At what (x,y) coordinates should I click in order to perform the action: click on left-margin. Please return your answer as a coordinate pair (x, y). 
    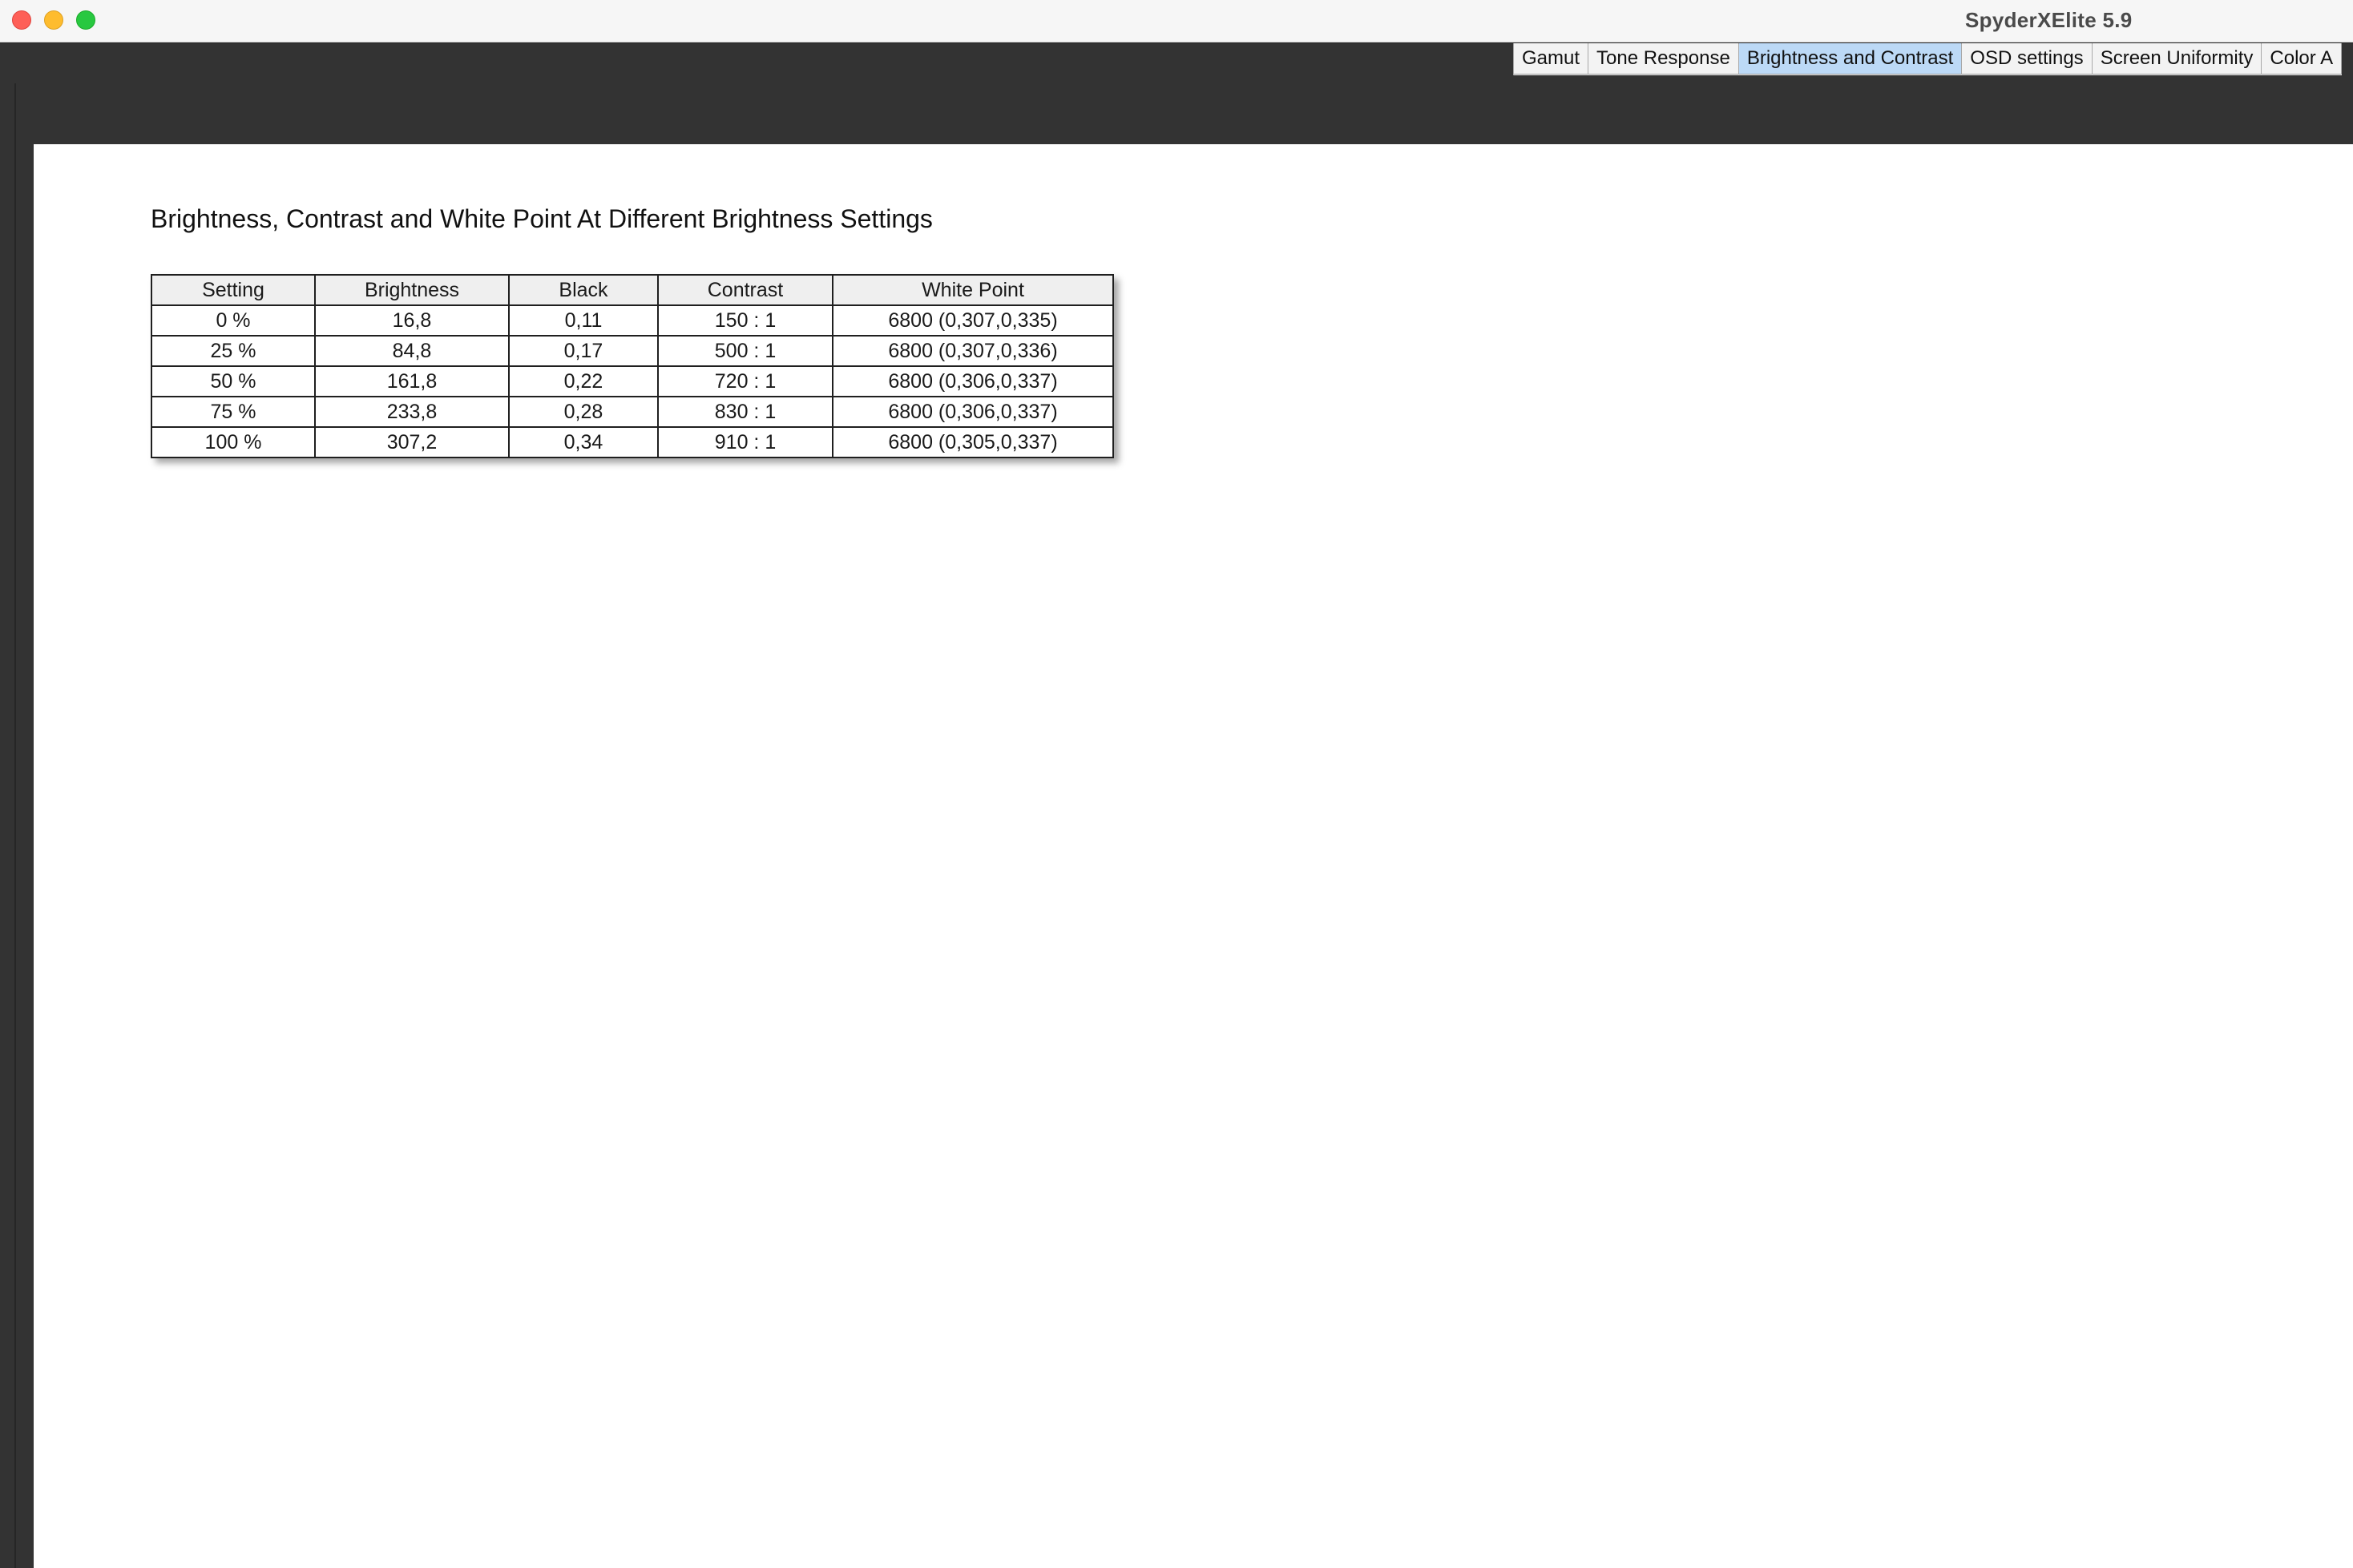
    Looking at the image, I should click on (17, 825).